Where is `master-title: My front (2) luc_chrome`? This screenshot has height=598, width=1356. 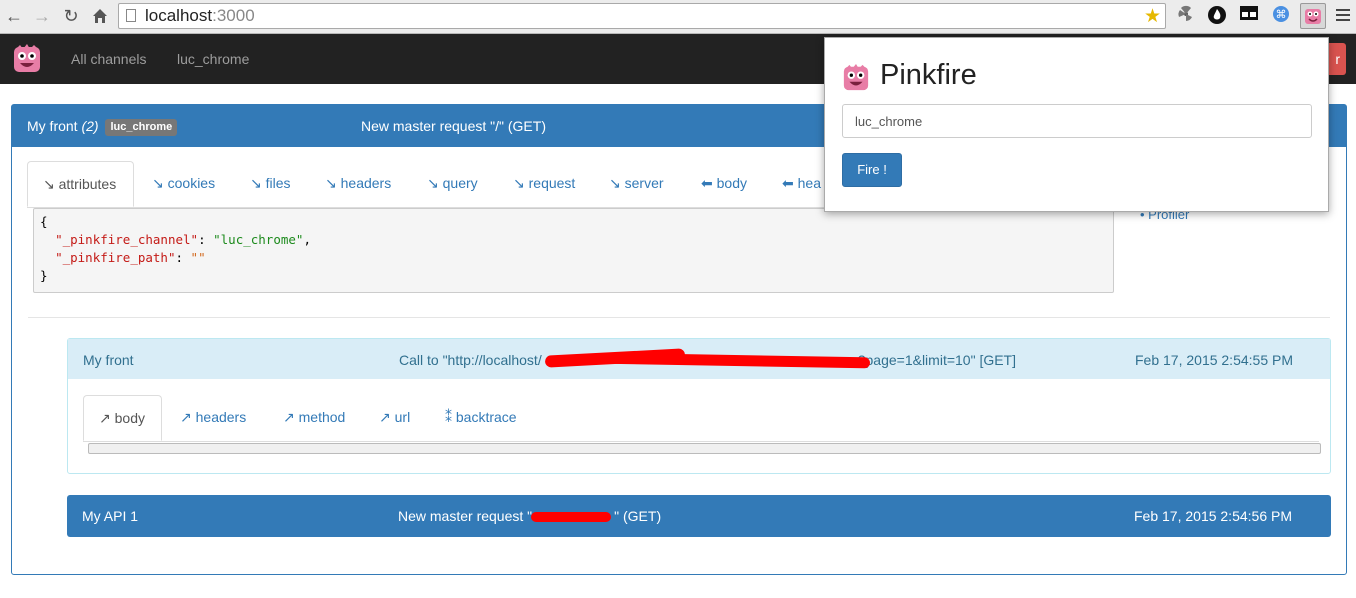 master-title: My front (2) luc_chrome is located at coordinates (102, 127).